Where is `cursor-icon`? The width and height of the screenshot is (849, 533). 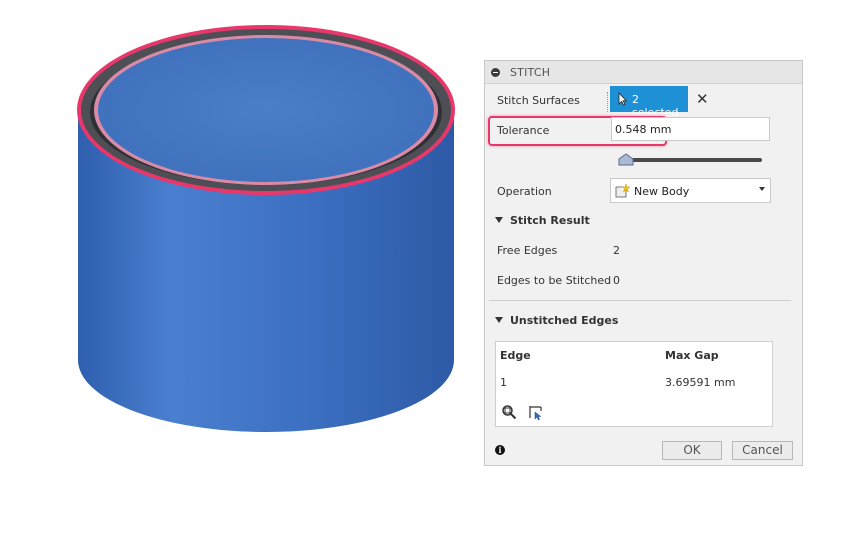 cursor-icon is located at coordinates (622, 99).